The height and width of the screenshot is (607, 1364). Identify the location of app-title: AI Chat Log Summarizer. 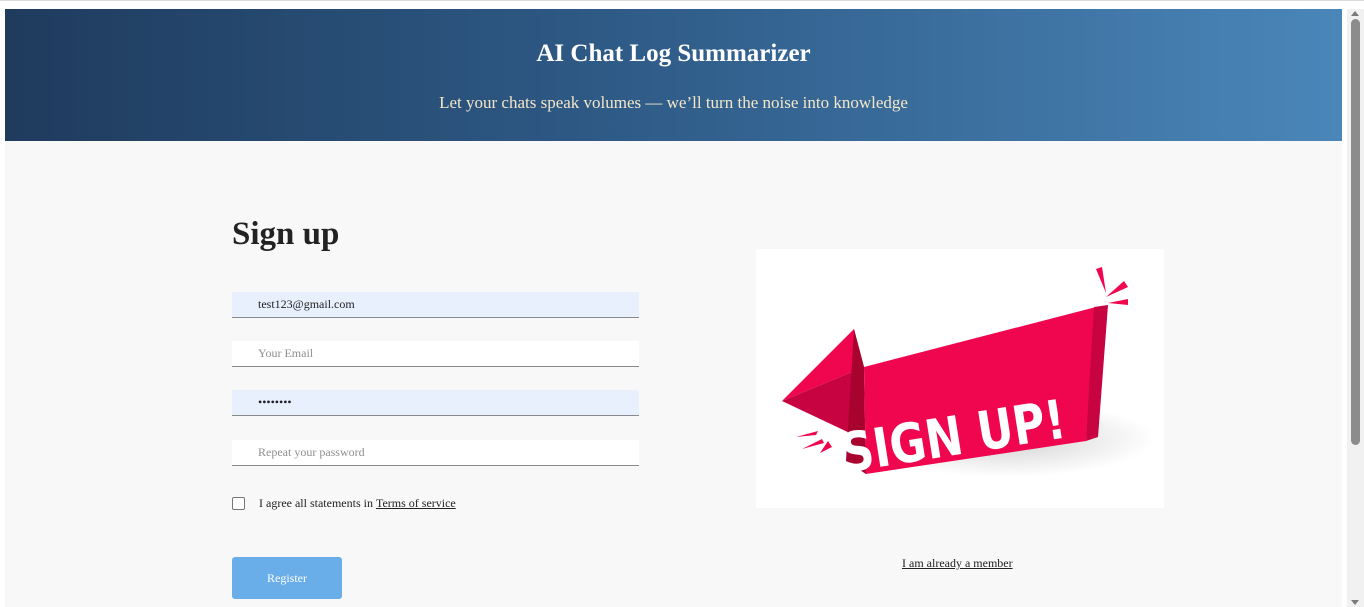
(673, 53).